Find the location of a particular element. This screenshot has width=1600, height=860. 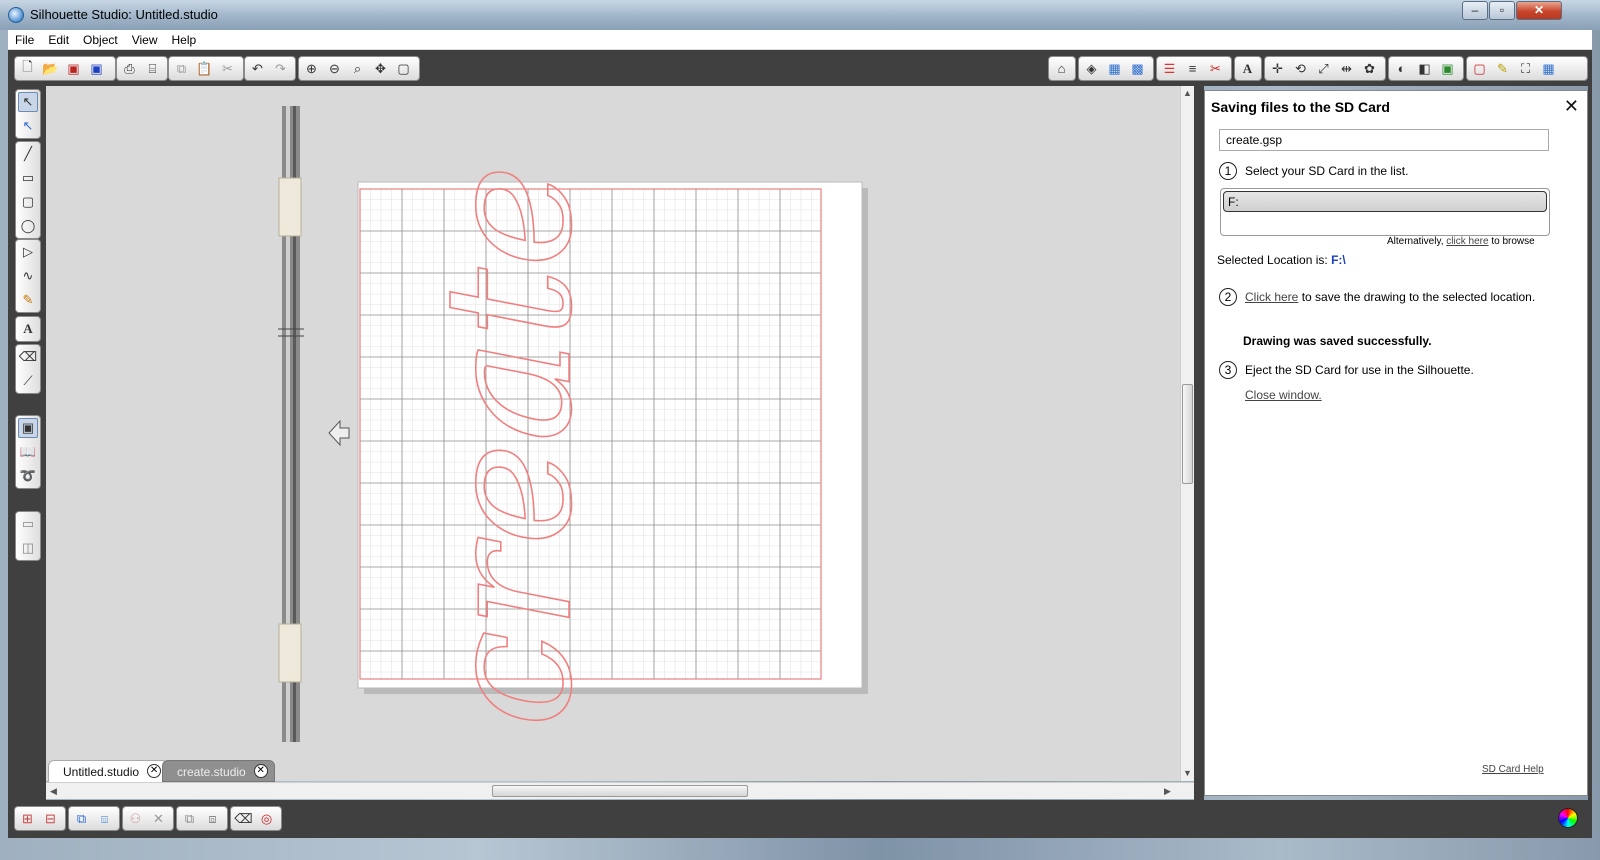

save-to-sd-icon: ▣ is located at coordinates (96, 68).